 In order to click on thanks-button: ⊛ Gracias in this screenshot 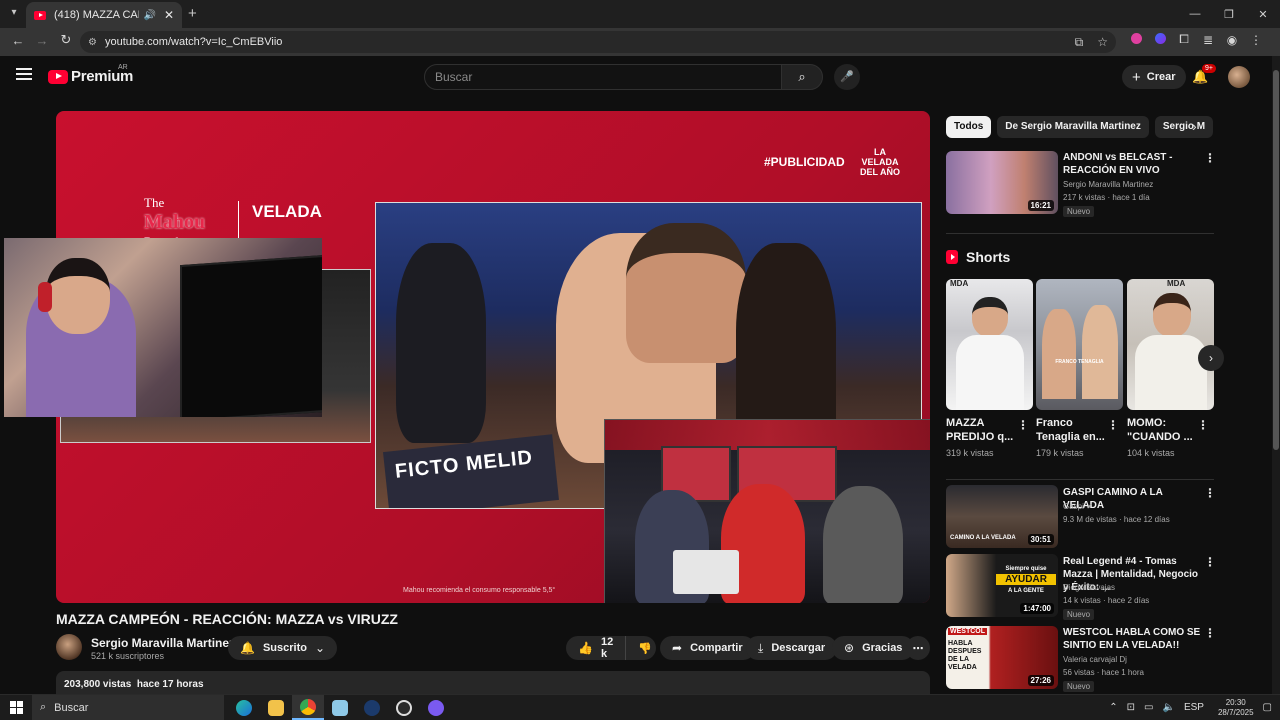, I will do `click(873, 648)`.